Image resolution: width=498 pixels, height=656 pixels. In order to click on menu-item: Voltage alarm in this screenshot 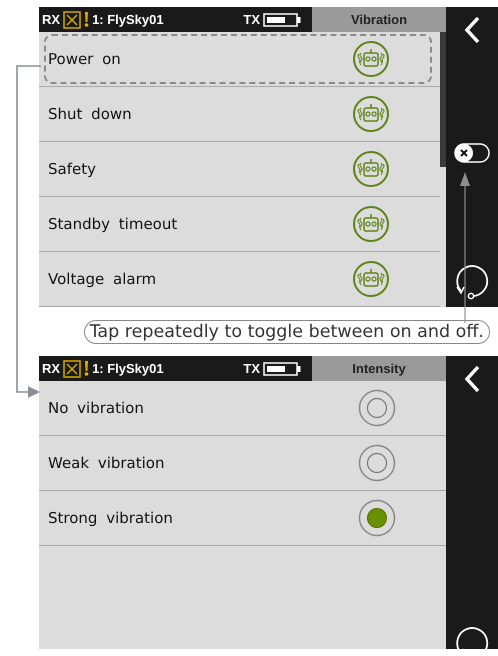, I will do `click(102, 279)`.